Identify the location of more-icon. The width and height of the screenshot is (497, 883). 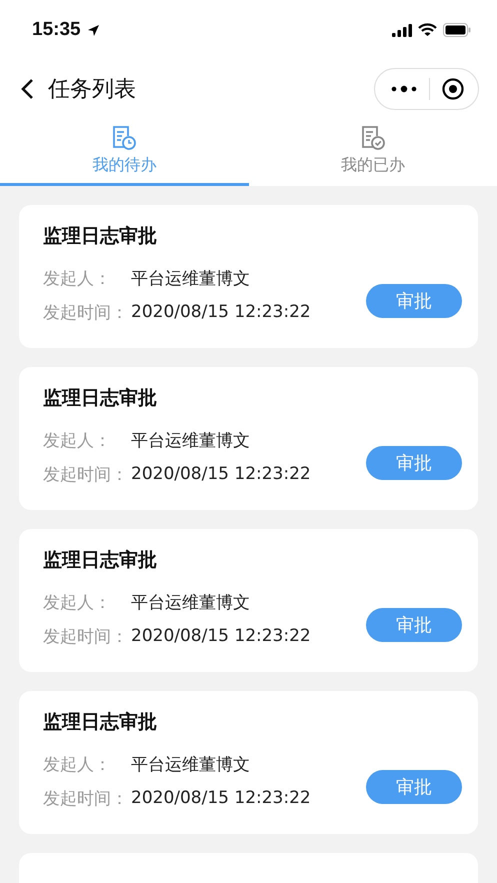
(404, 89).